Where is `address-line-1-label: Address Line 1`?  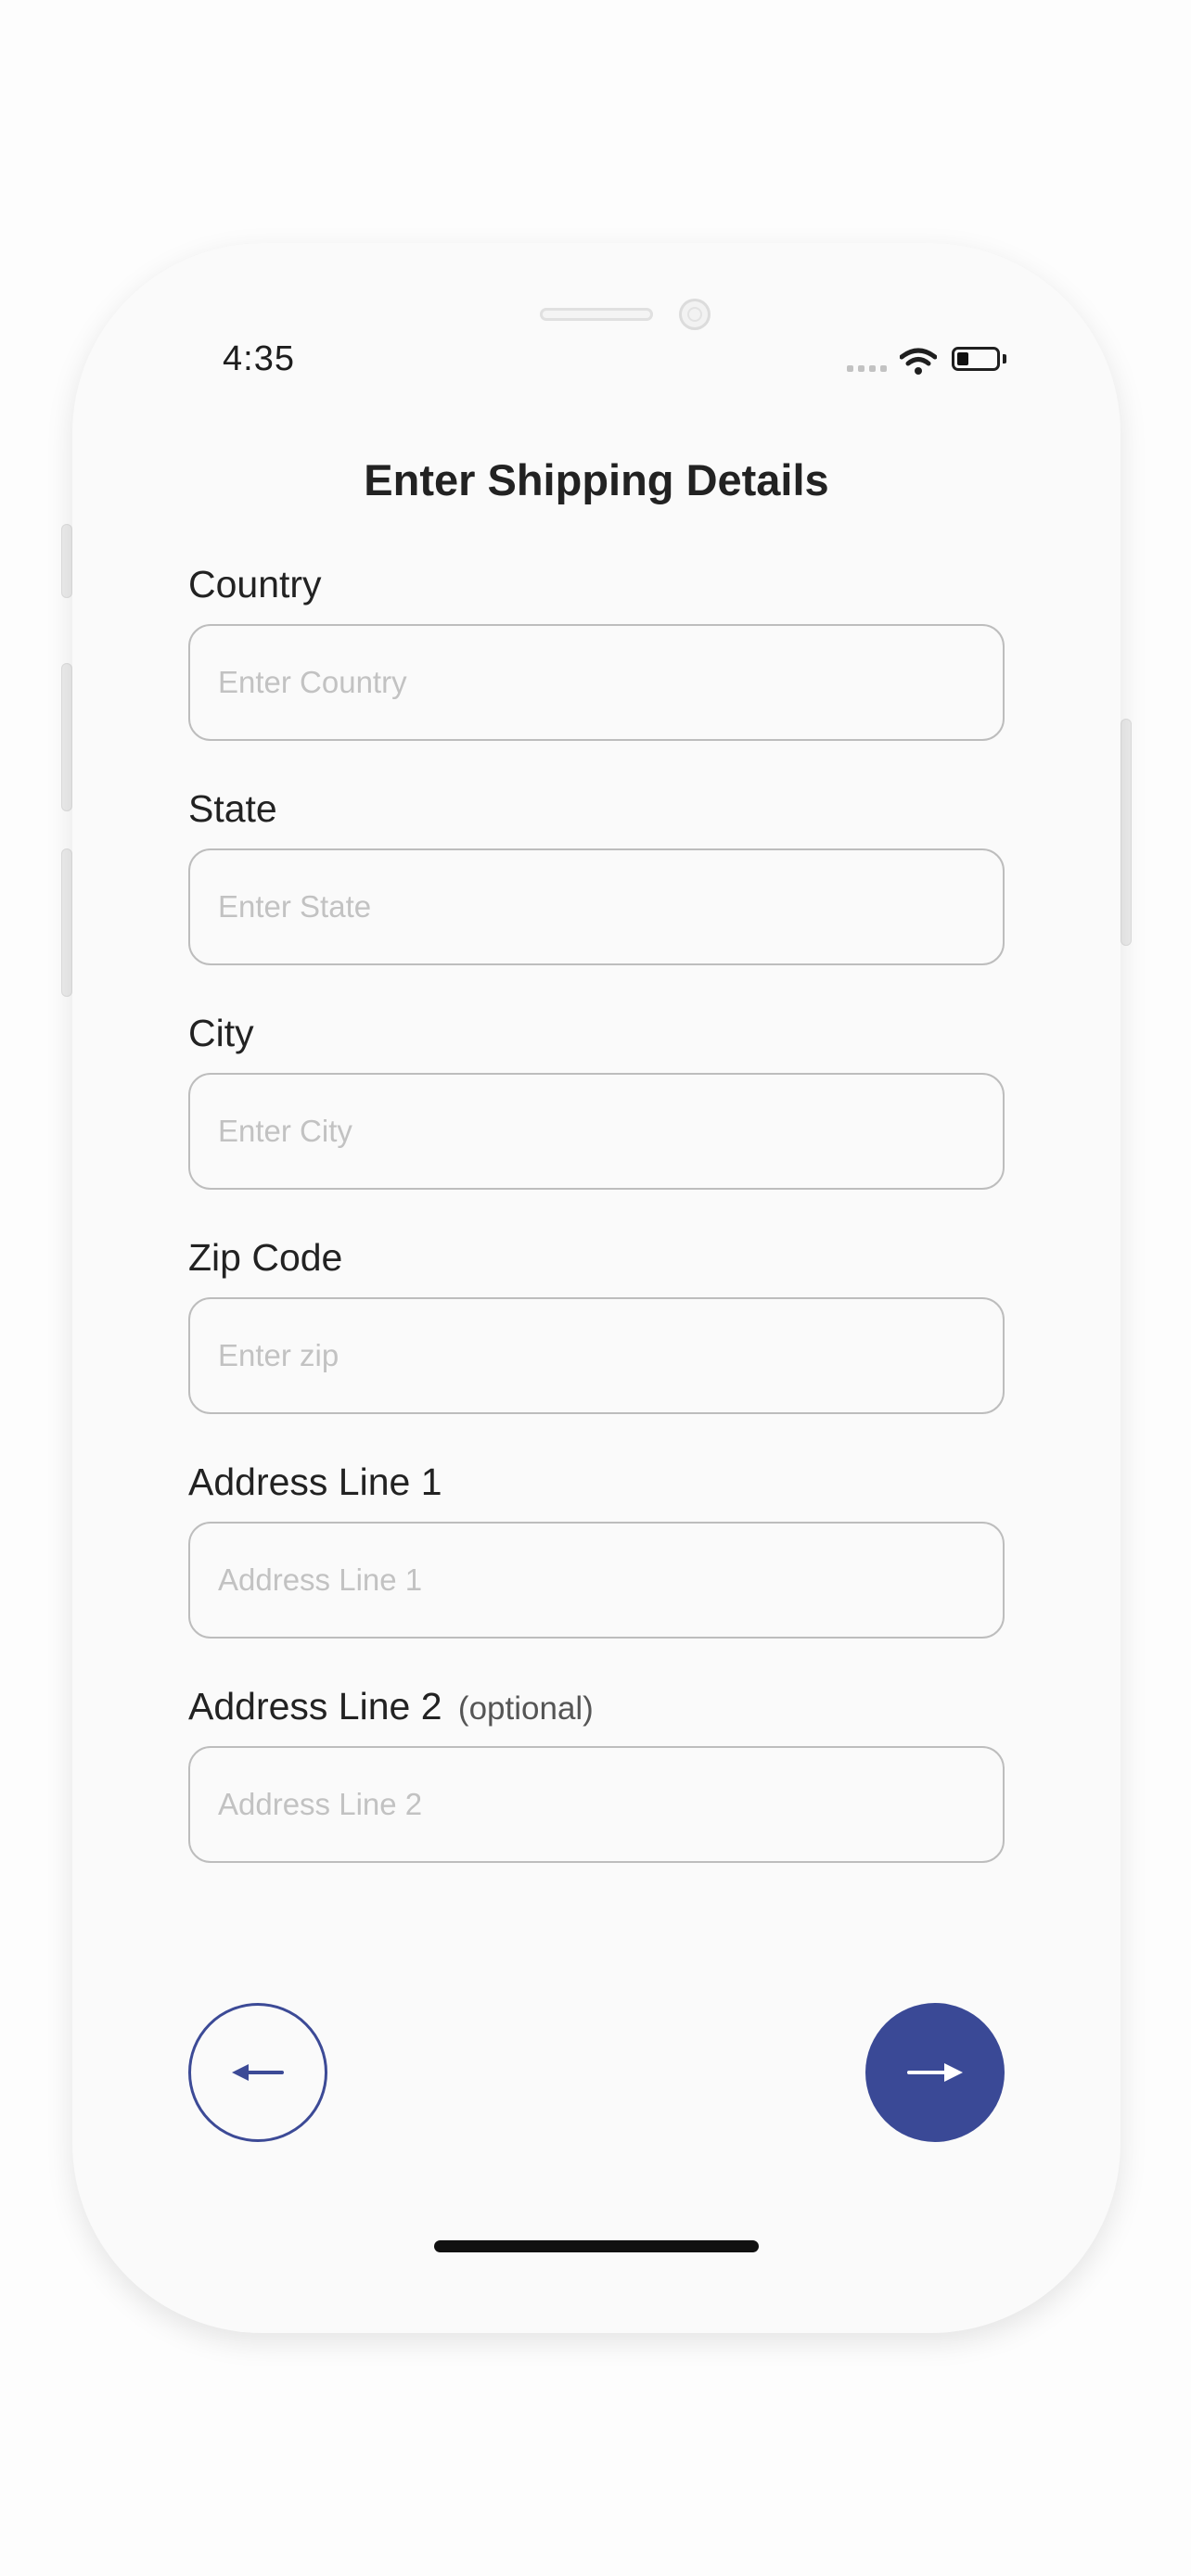
address-line-1-label: Address Line 1 is located at coordinates (315, 1481).